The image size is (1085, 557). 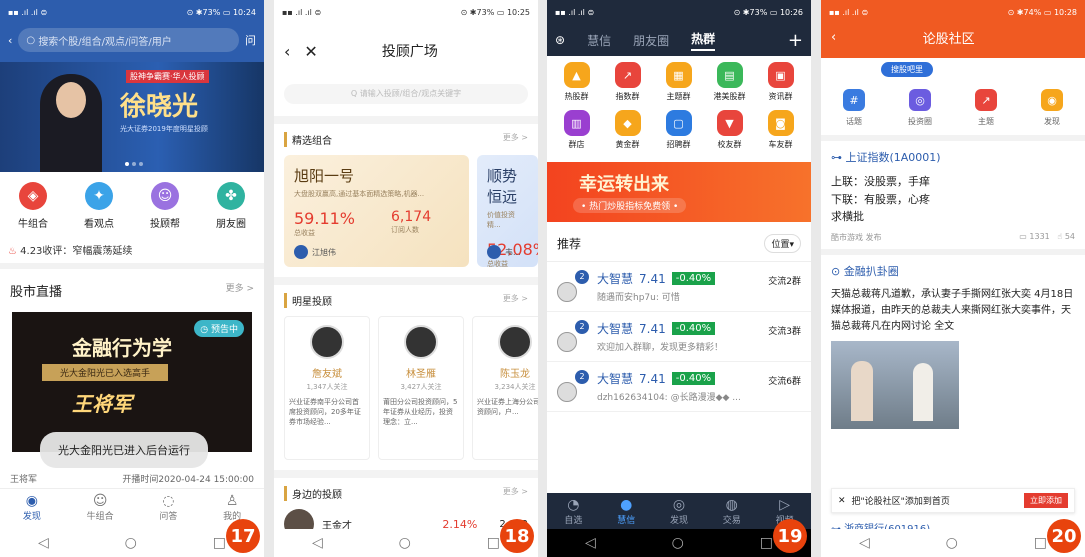 I want to click on live-title: 金融行为学, so click(x=122, y=348).